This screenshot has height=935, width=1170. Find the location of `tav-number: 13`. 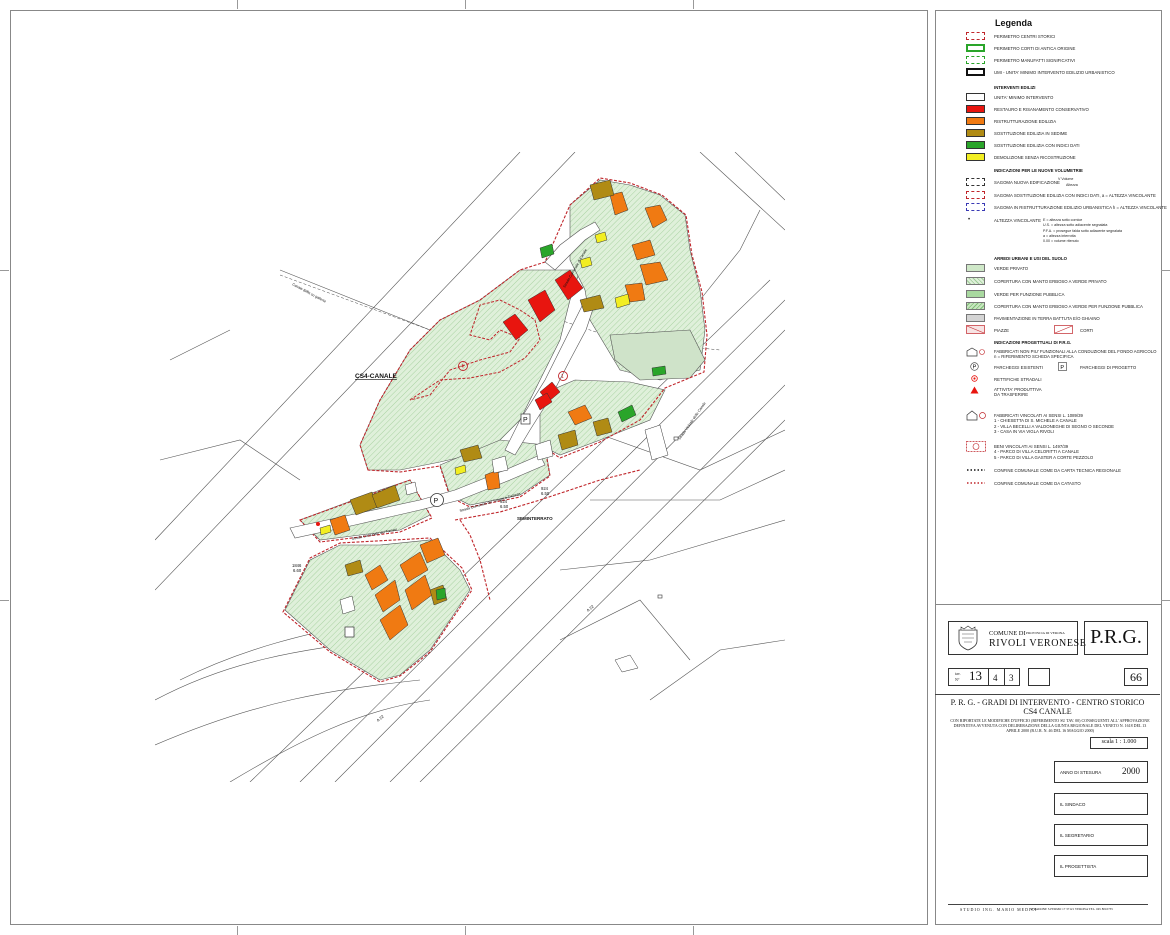

tav-number: 13 is located at coordinates (975, 675).